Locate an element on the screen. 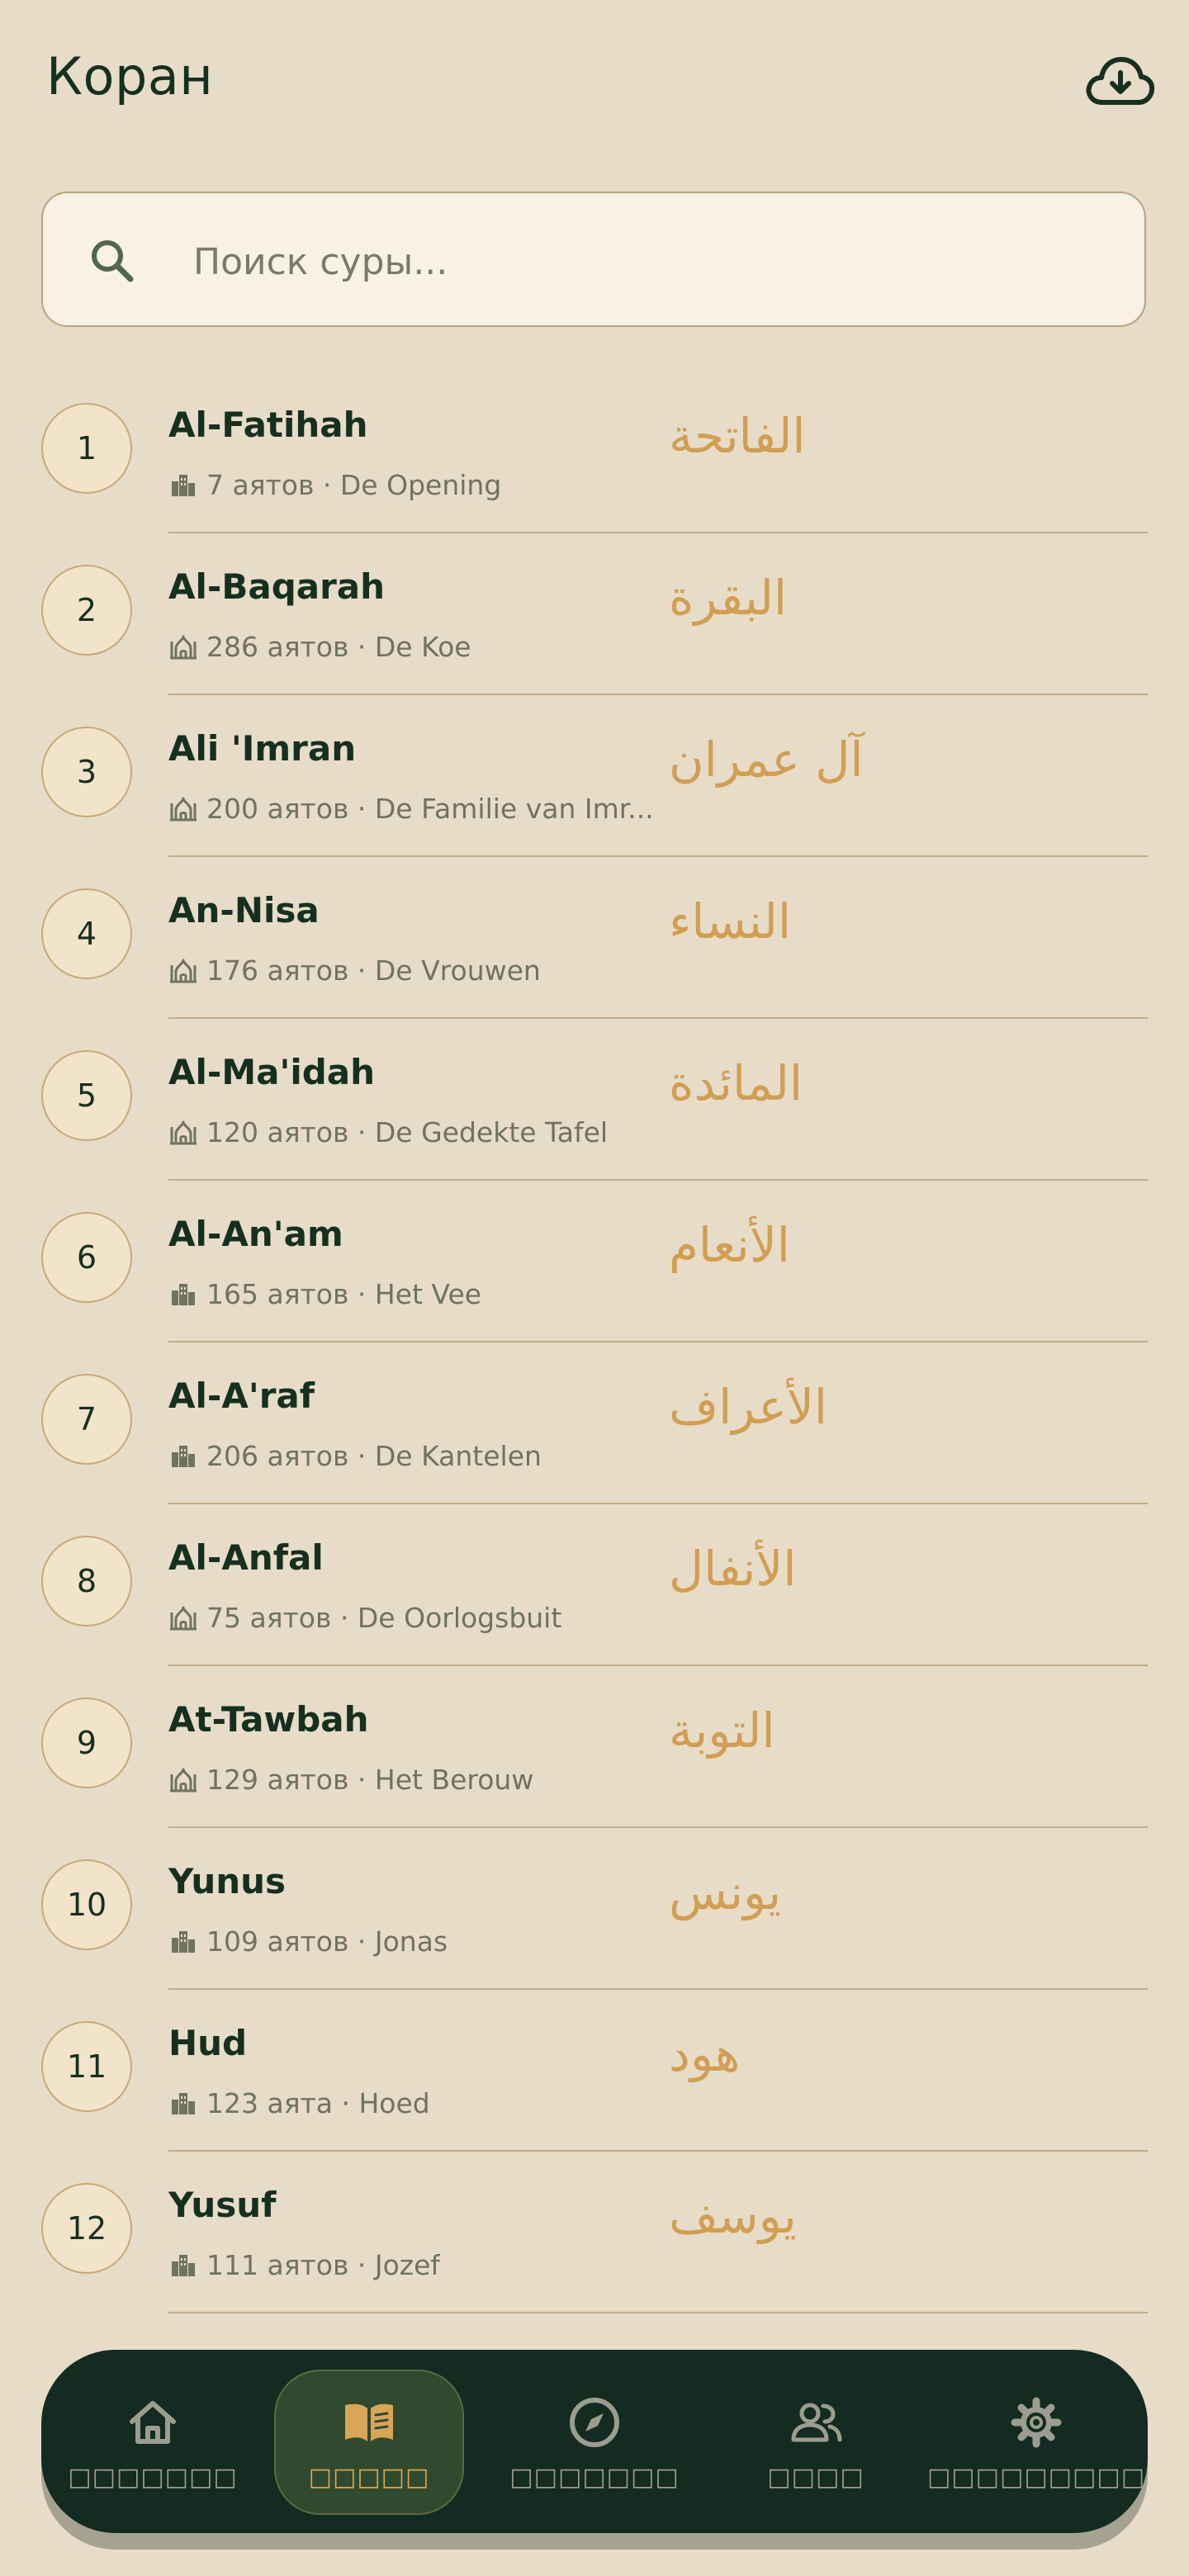 This screenshot has width=1189, height=2576. surah-name: Al-Baqarah is located at coordinates (277, 586).